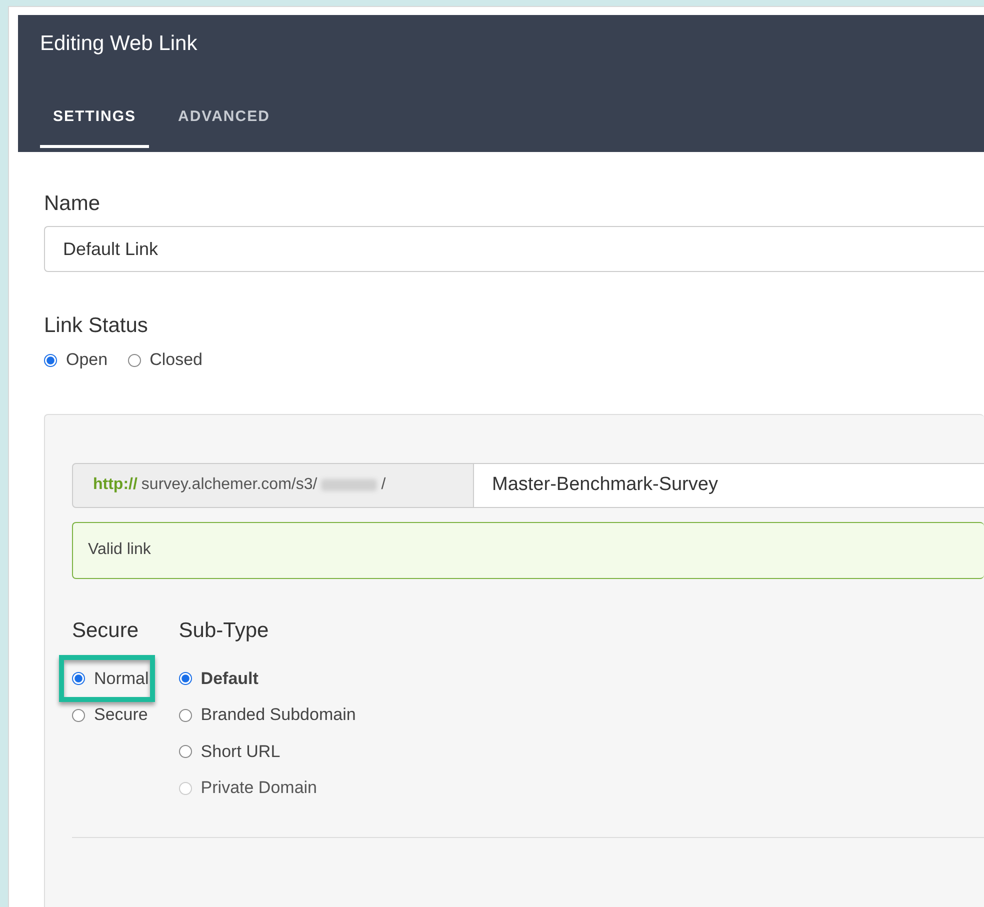  What do you see at coordinates (229, 485) in the screenshot?
I see `url-host: survey.alchemer.com/s3/` at bounding box center [229, 485].